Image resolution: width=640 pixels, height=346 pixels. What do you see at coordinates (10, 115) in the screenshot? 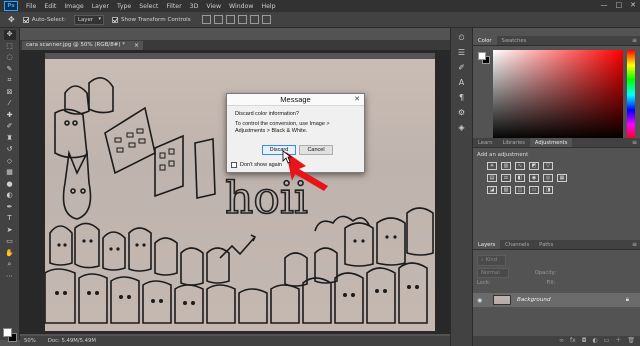
I see `healing-brush-icon: ✚` at bounding box center [10, 115].